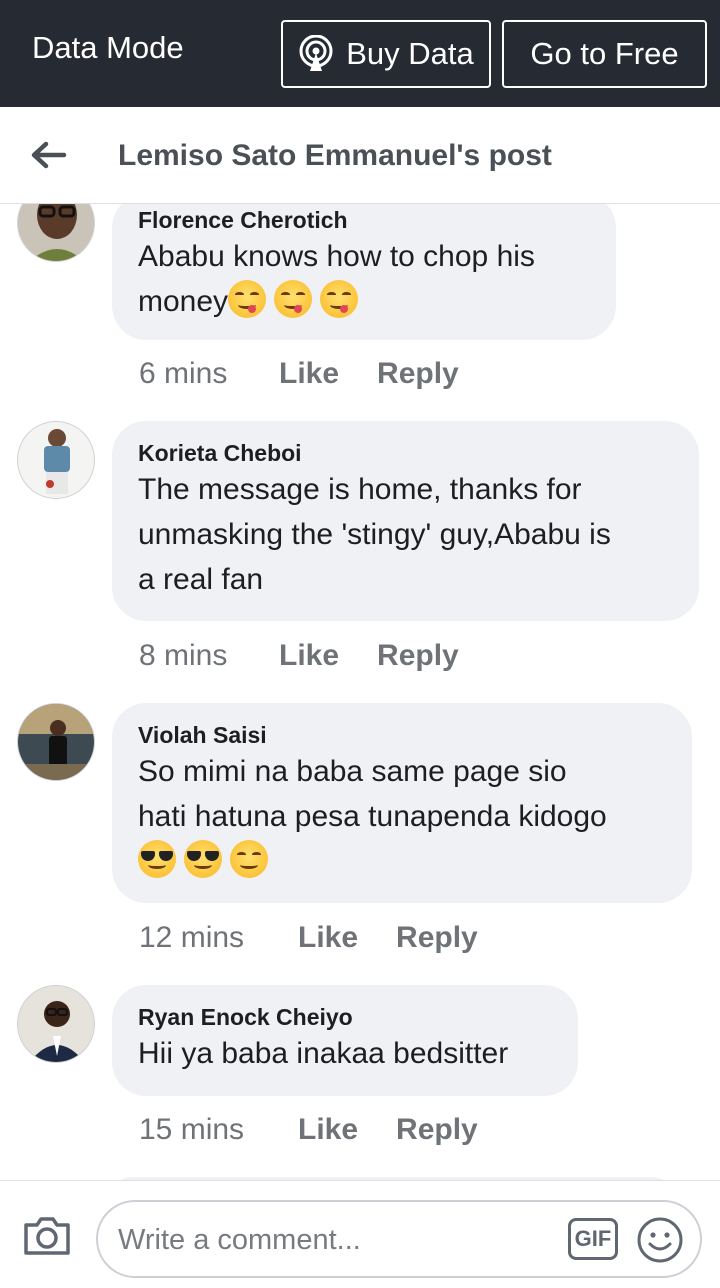 Image resolution: width=720 pixels, height=1288 pixels. What do you see at coordinates (399, 1239) in the screenshot?
I see `comment-input: Write a comment... GIF` at bounding box center [399, 1239].